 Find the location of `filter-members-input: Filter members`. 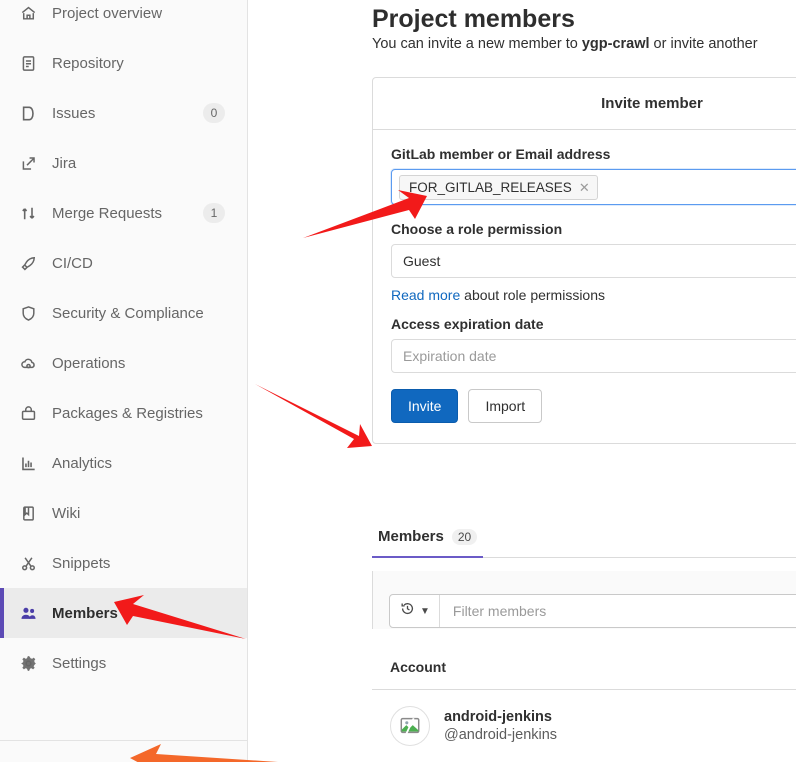

filter-members-input: Filter members is located at coordinates (618, 611).